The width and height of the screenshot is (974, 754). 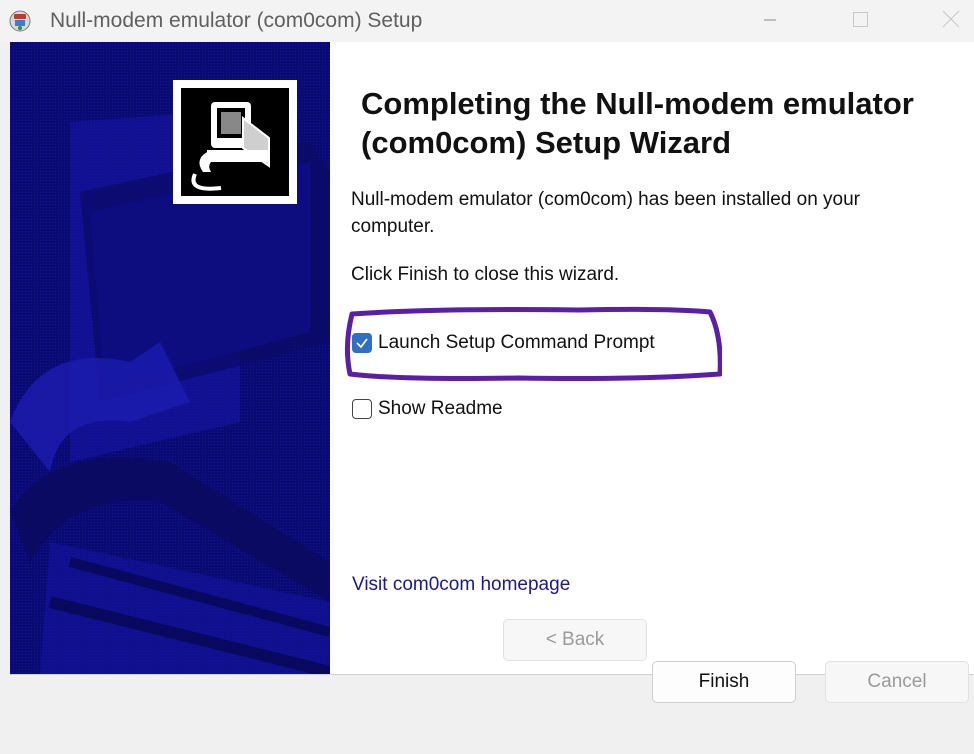 What do you see at coordinates (950, 20) in the screenshot?
I see `close-button` at bounding box center [950, 20].